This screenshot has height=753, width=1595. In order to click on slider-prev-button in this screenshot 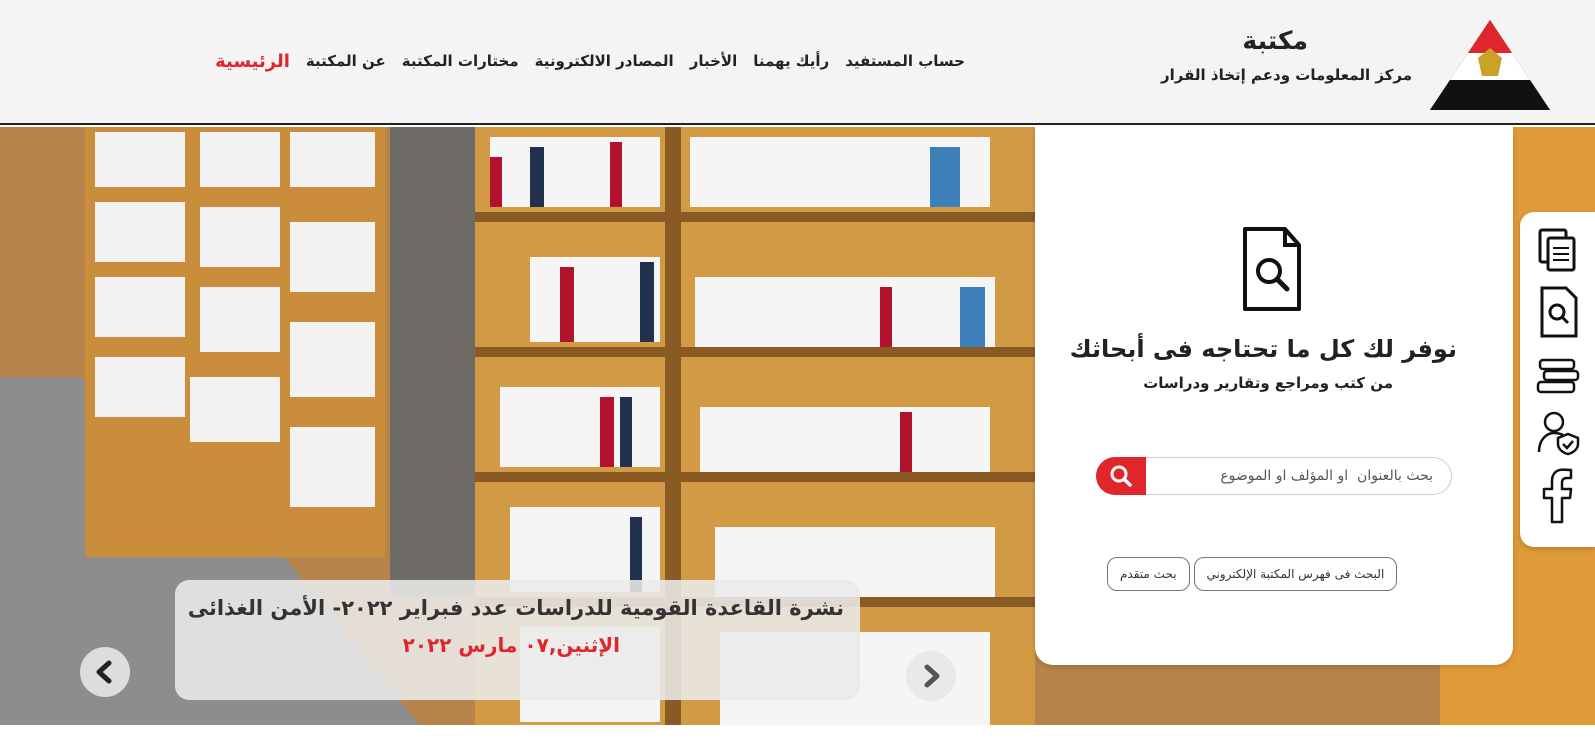, I will do `click(105, 672)`.